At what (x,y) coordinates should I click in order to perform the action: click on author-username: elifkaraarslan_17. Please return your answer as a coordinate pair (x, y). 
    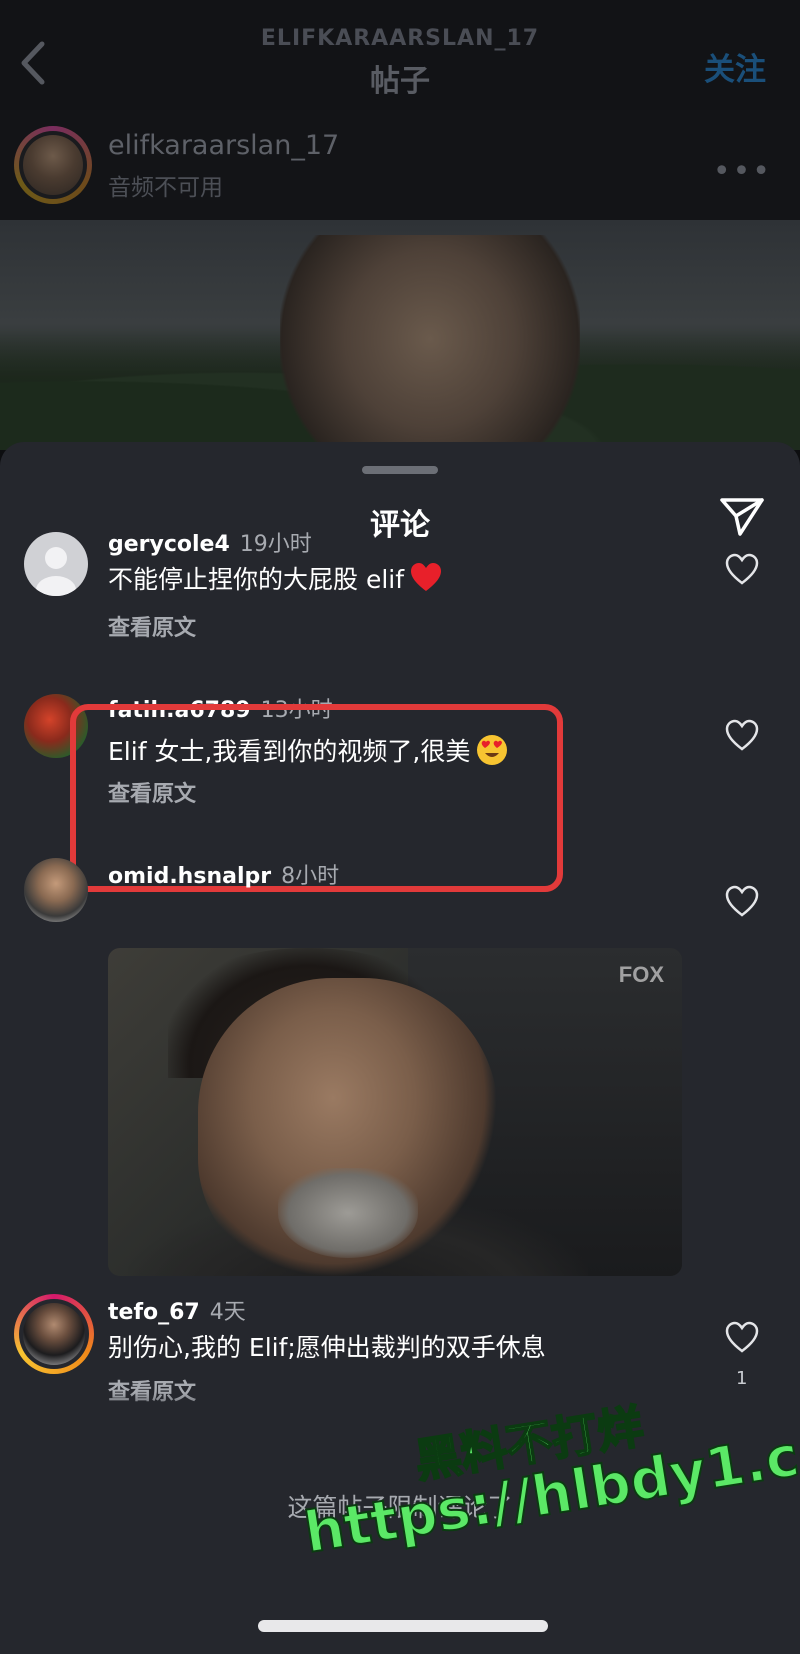
    Looking at the image, I should click on (223, 145).